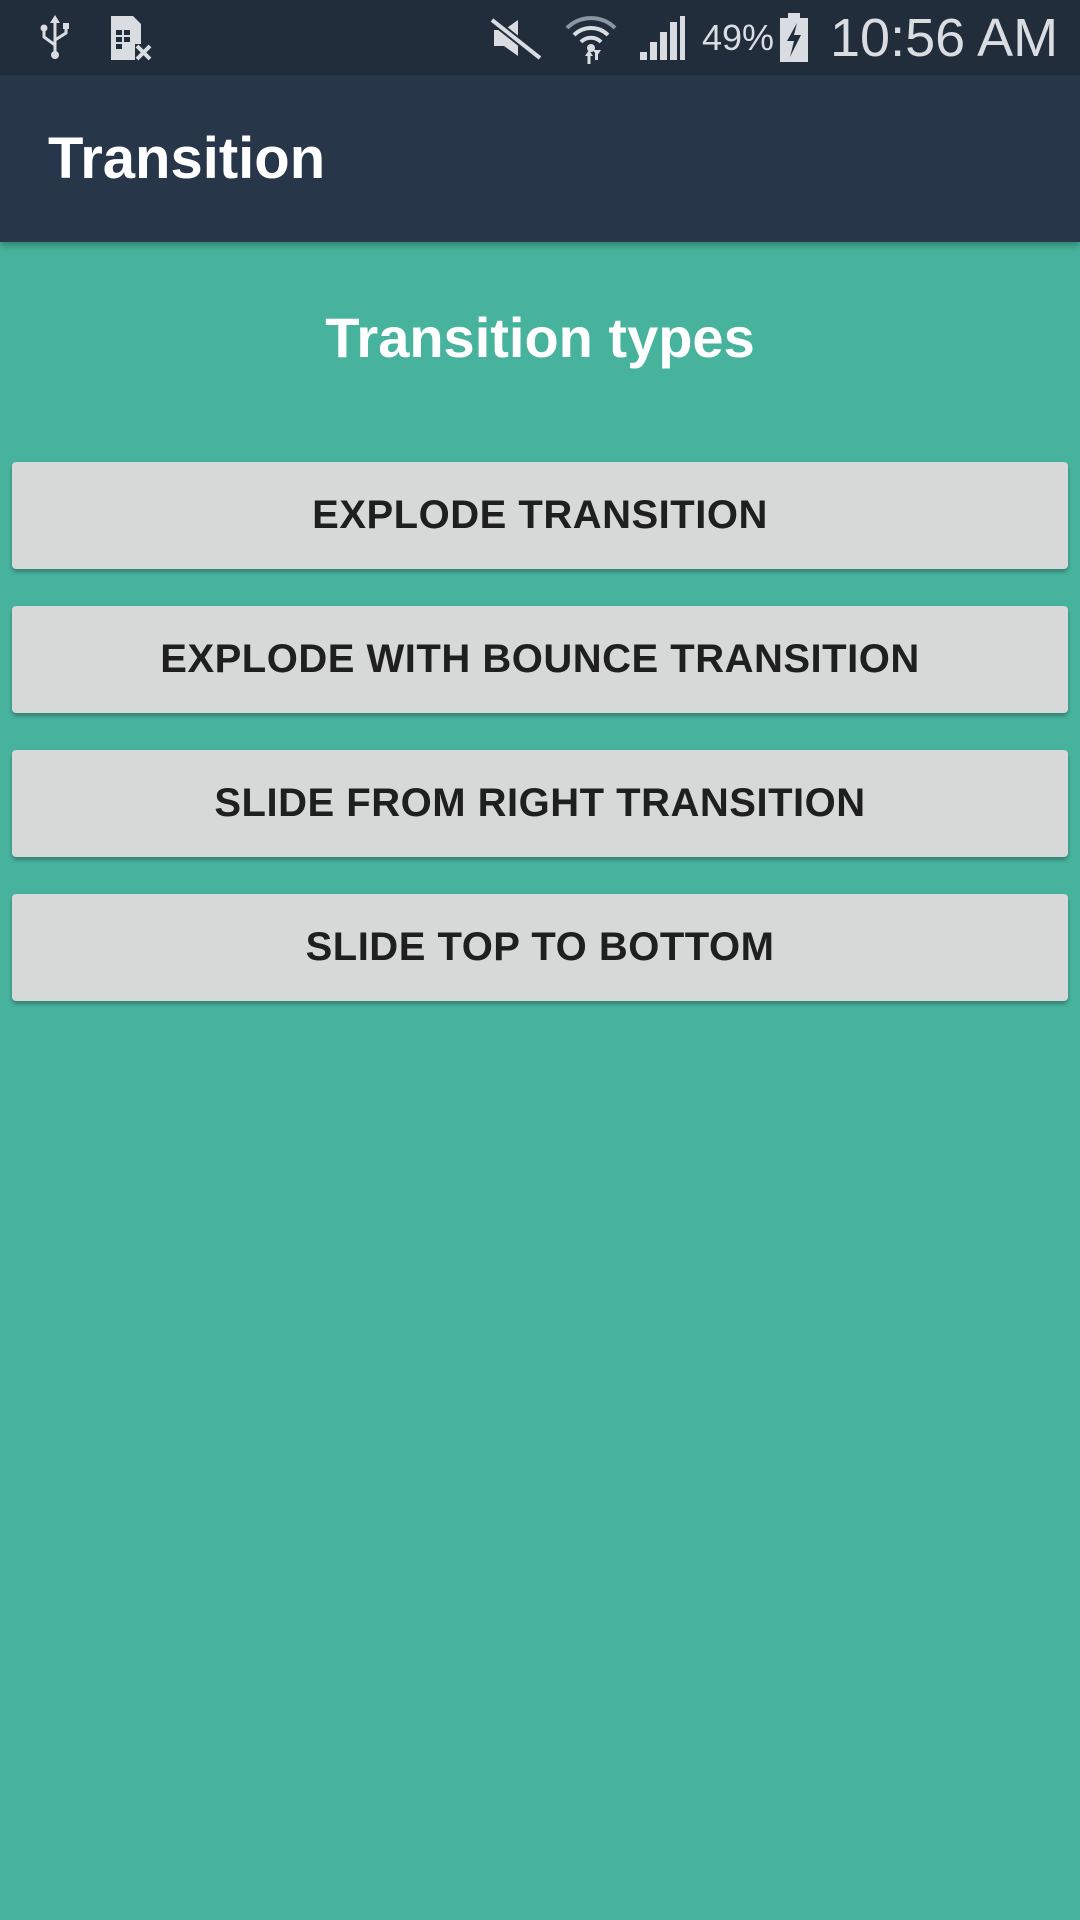  What do you see at coordinates (187, 158) in the screenshot?
I see `app-title: Transition` at bounding box center [187, 158].